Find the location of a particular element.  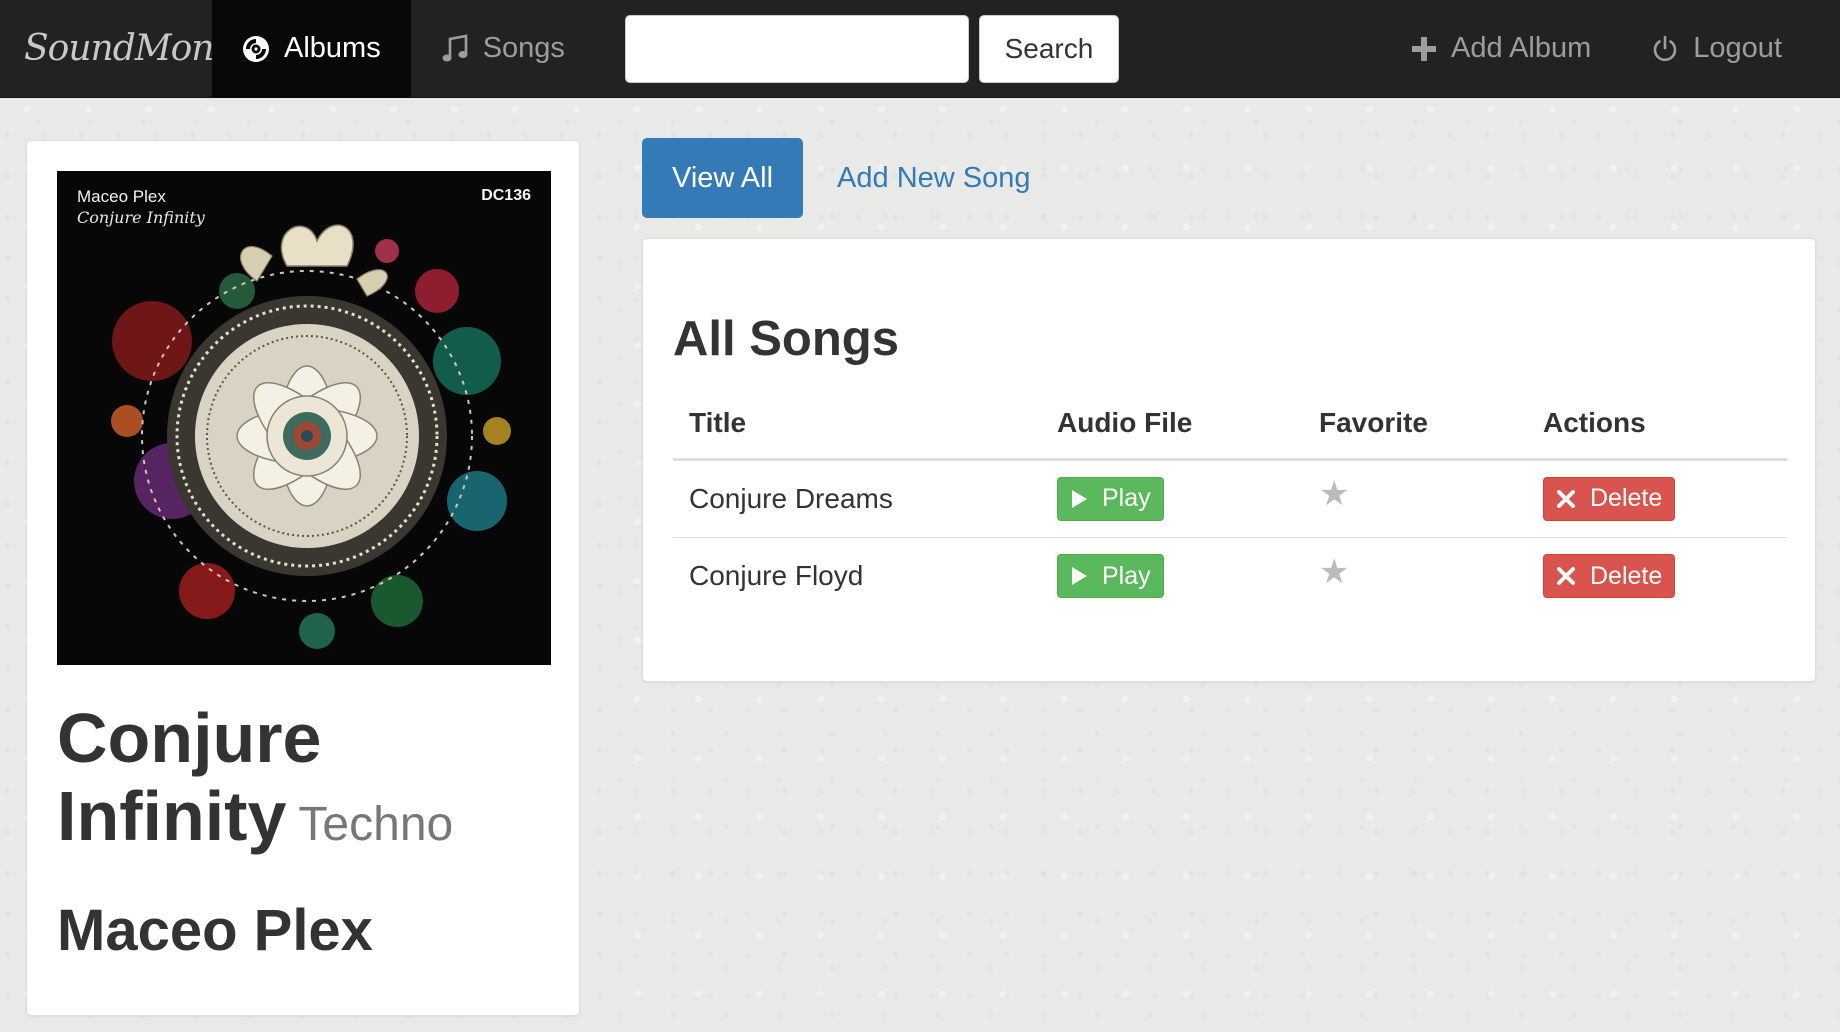

album-title: Conjure Infinity Techno is located at coordinates (307, 781).